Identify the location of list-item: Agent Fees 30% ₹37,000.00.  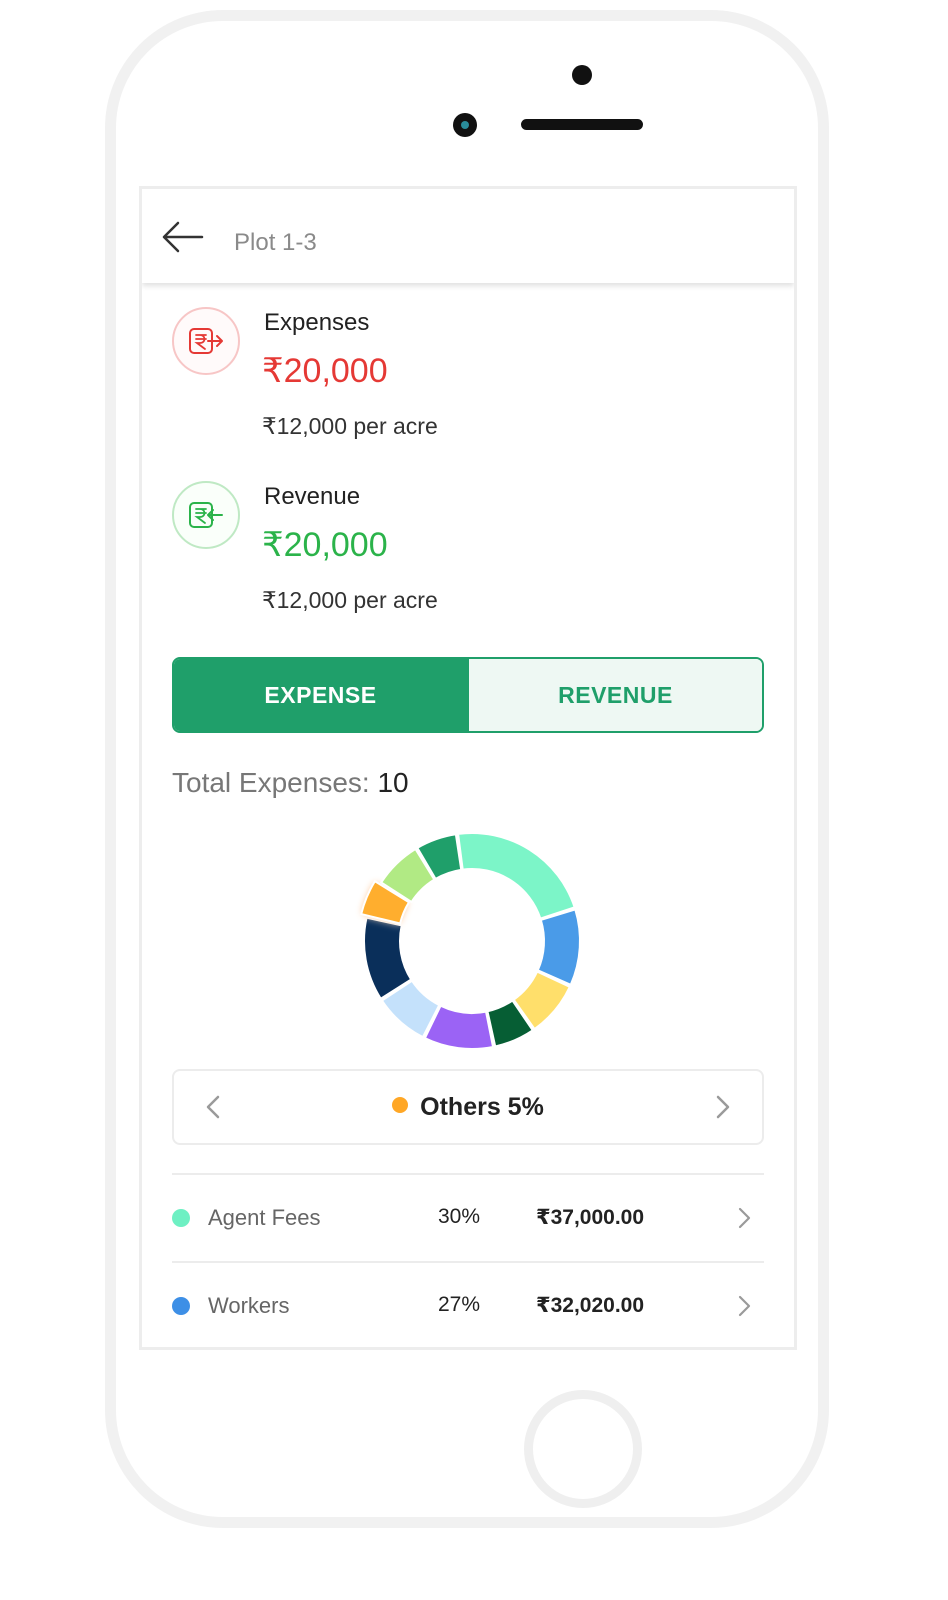
(468, 1219).